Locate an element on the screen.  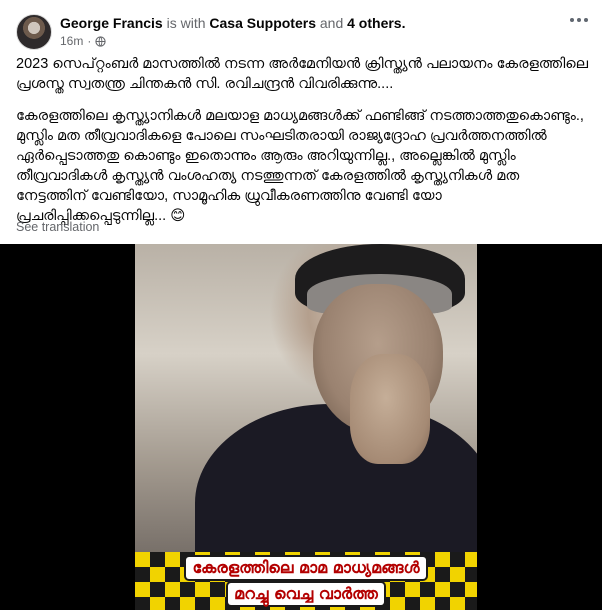
author-name: George Francis is located at coordinates (111, 23).